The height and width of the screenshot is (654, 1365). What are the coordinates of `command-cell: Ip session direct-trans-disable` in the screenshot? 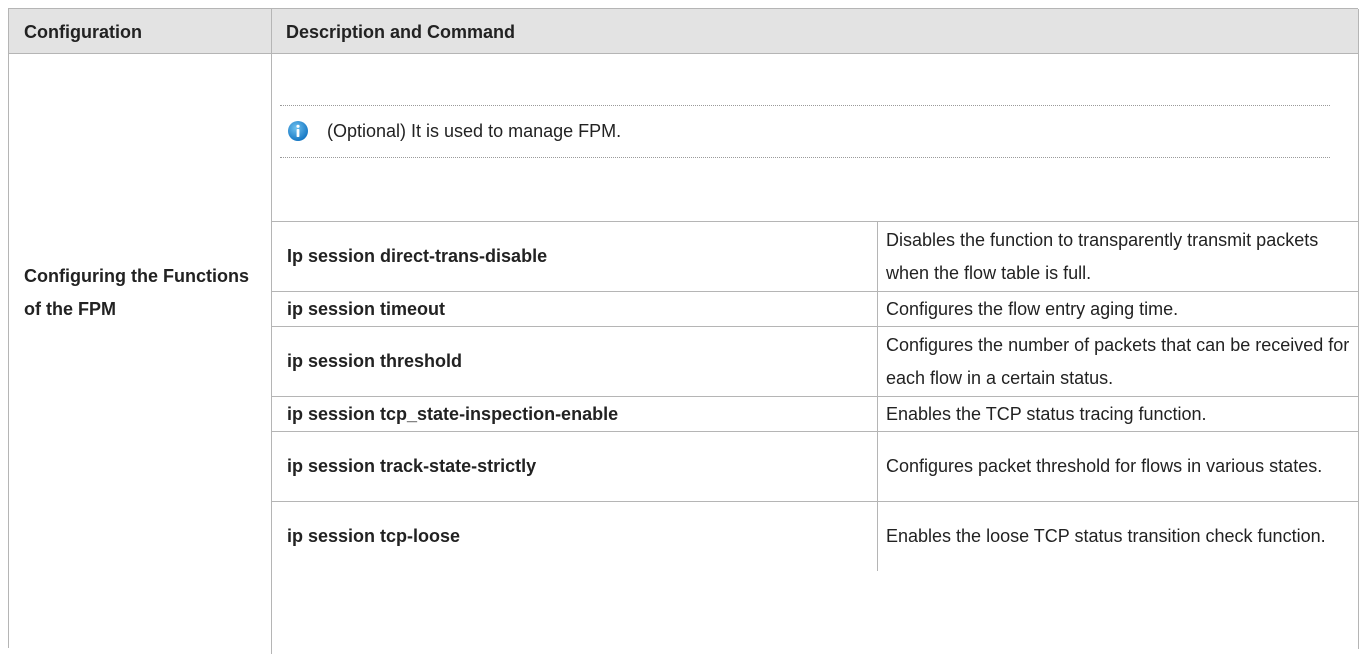 It's located at (575, 256).